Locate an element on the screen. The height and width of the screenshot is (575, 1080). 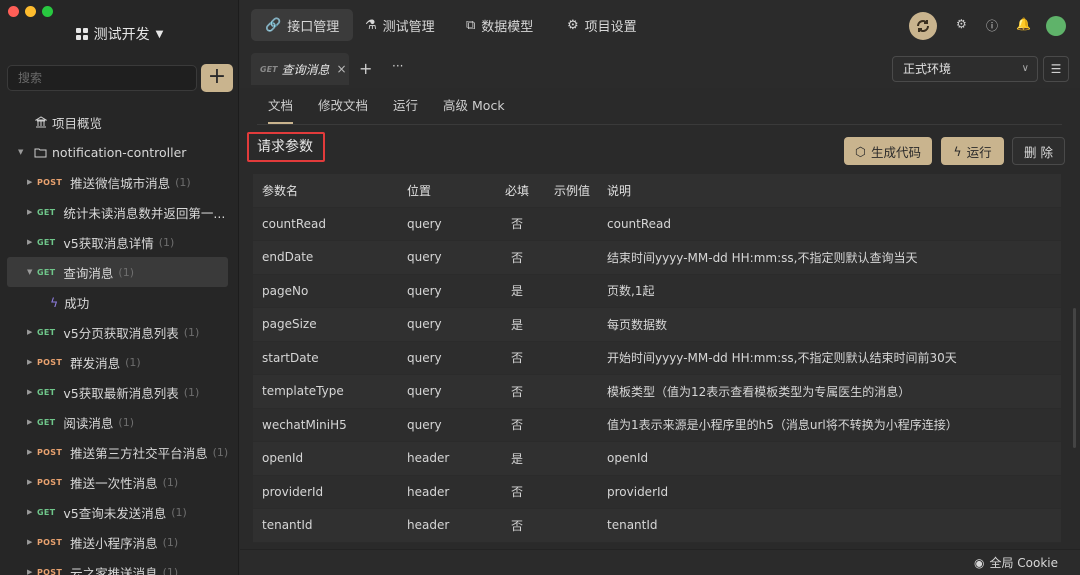
api-item: ▶ GET v5获取消息详情 (1) is located at coordinates (119, 242).